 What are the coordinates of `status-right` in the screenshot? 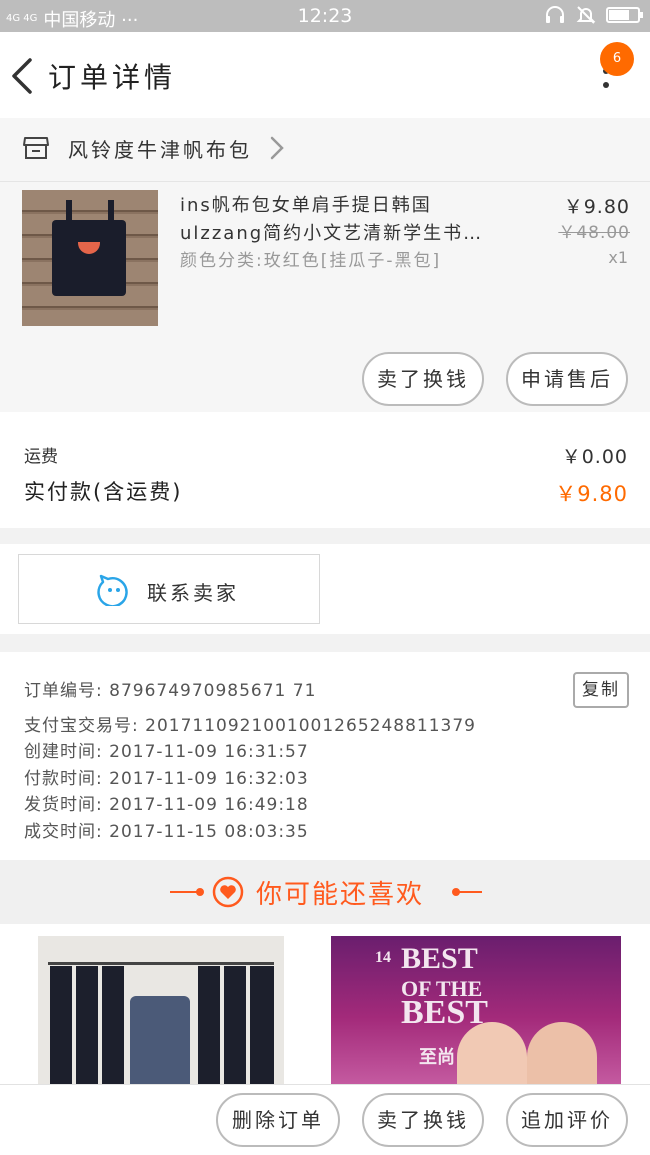 It's located at (593, 15).